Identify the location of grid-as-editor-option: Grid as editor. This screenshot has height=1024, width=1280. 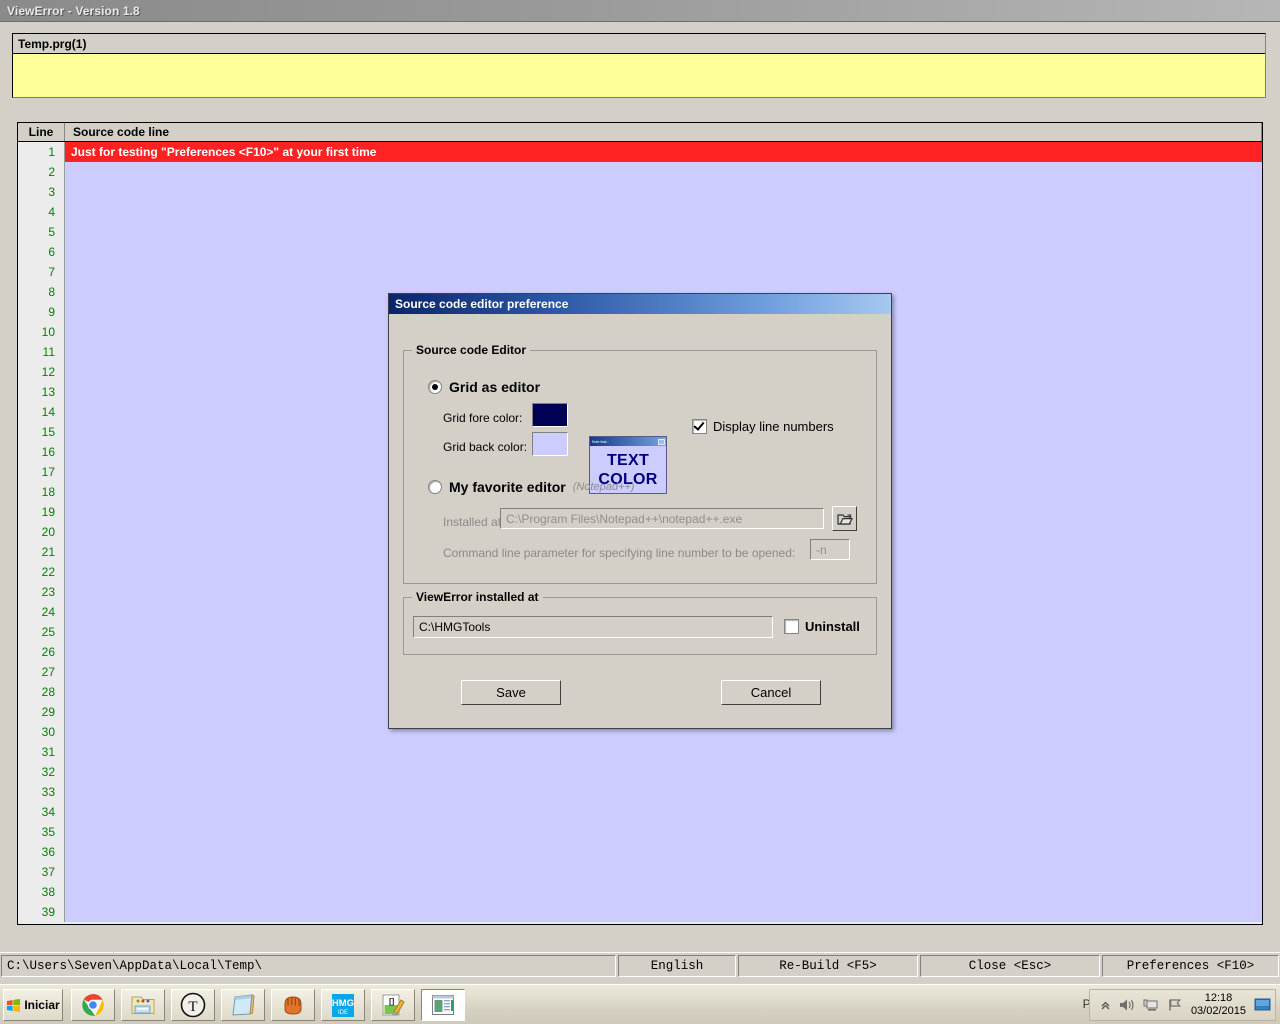
(484, 387).